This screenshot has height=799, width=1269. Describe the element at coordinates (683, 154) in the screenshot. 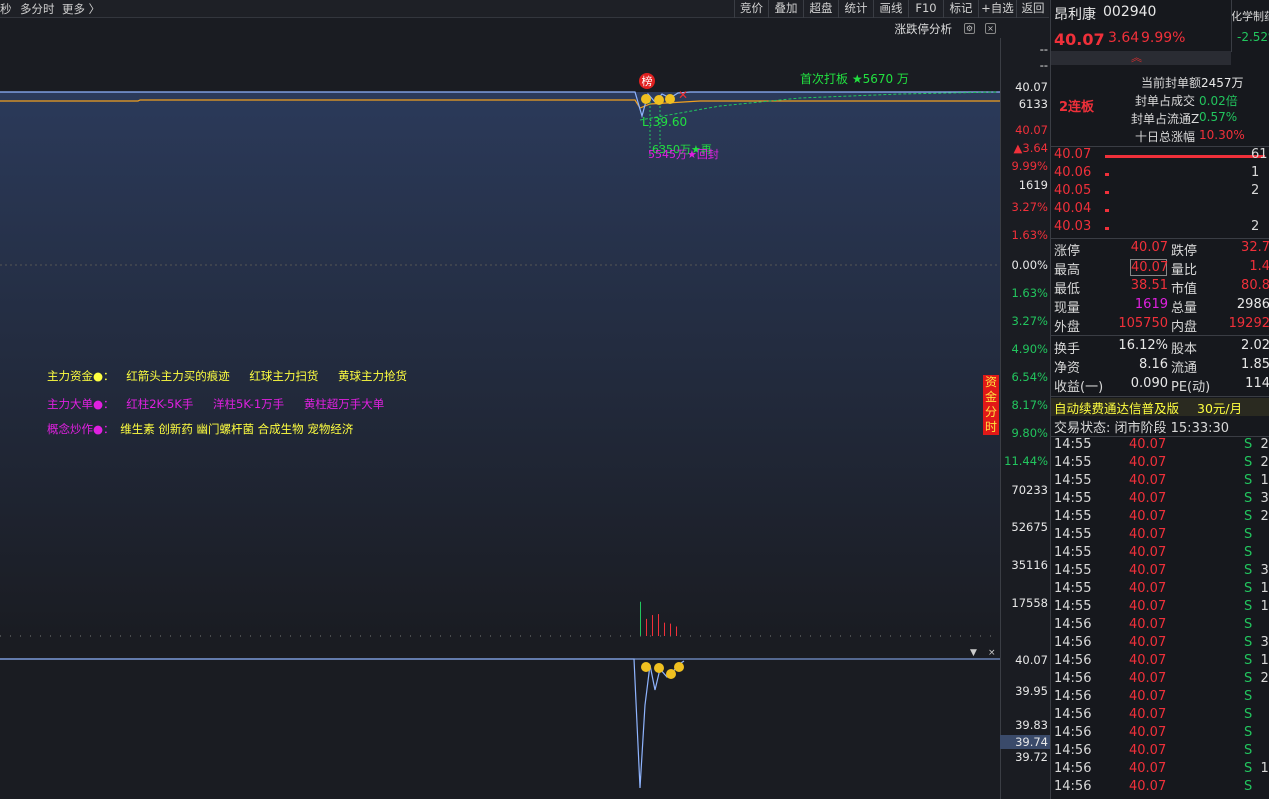

I see `seal-text-2: 5545万★回封` at that location.